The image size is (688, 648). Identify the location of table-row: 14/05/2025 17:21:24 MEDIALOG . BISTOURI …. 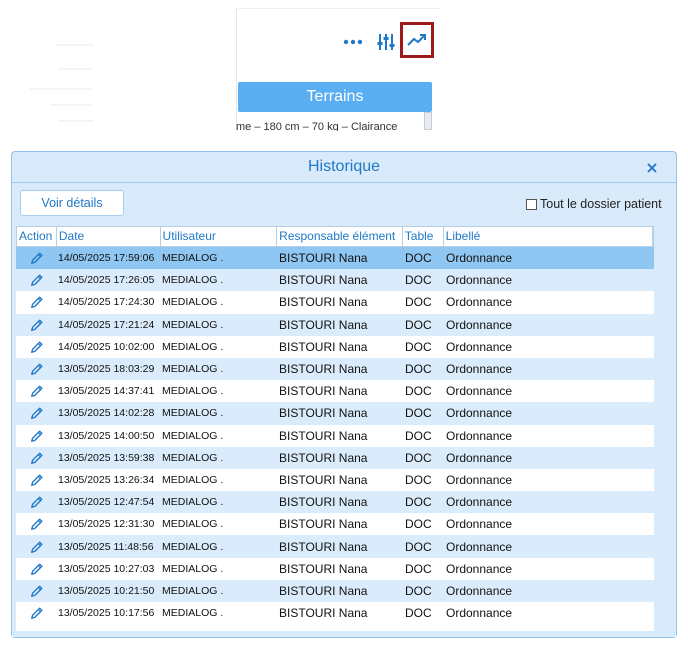
(335, 324).